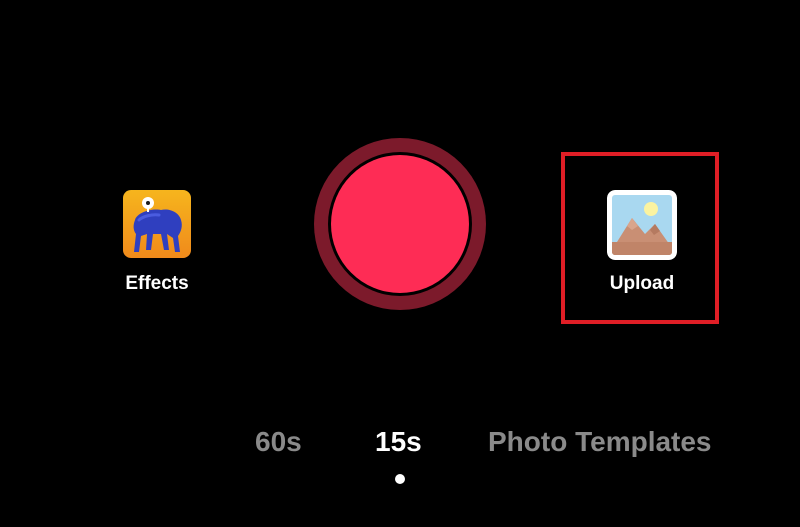  I want to click on effects-label: Effects, so click(157, 283).